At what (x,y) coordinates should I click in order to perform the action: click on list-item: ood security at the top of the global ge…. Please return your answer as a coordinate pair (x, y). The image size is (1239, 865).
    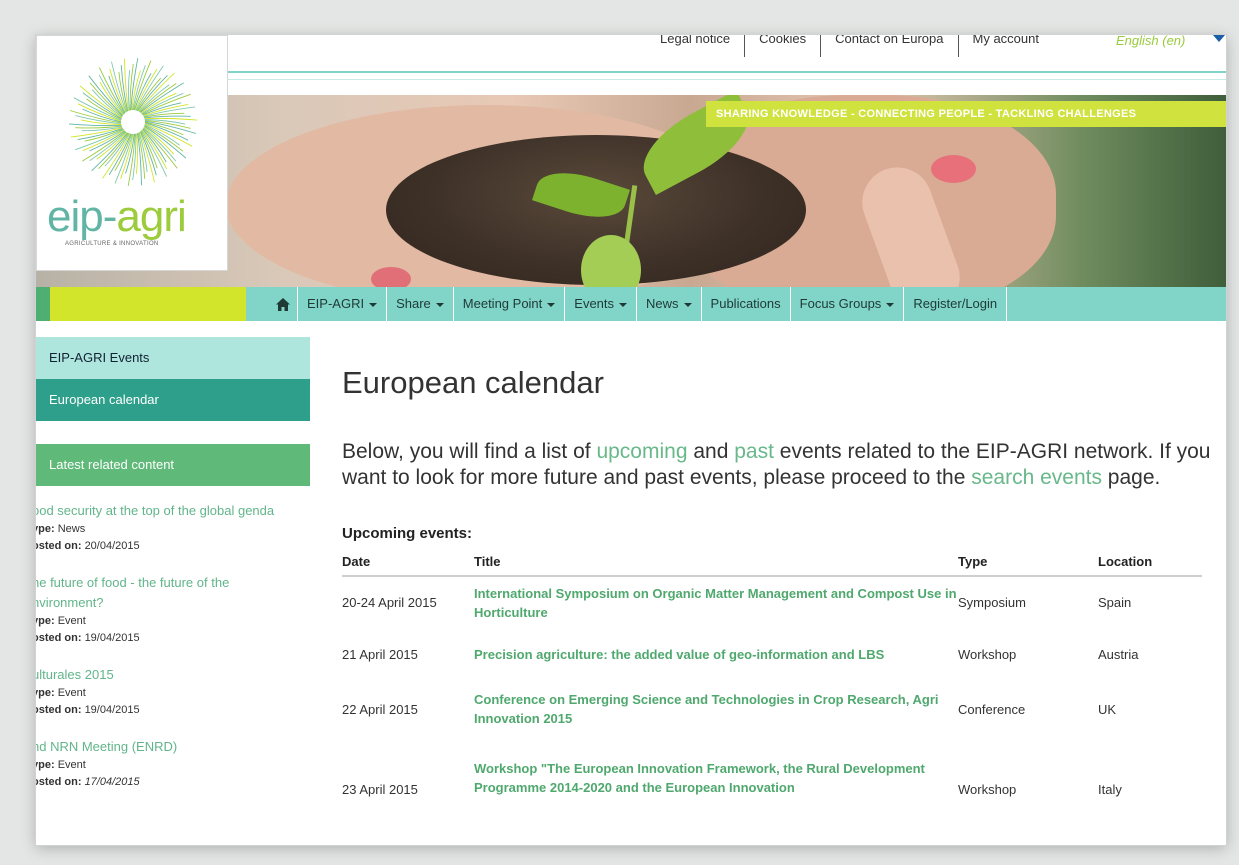
    Looking at the image, I should click on (173, 528).